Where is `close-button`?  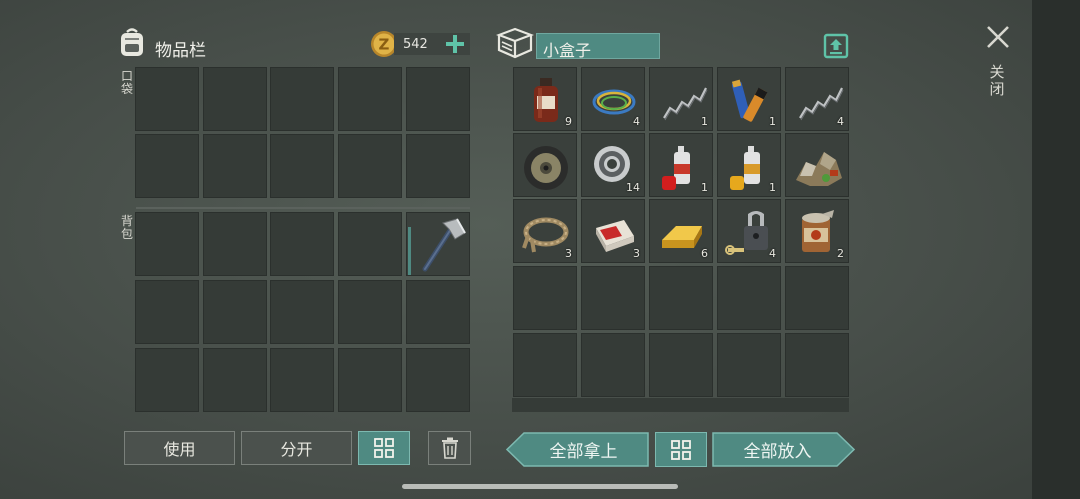
close-button is located at coordinates (998, 37).